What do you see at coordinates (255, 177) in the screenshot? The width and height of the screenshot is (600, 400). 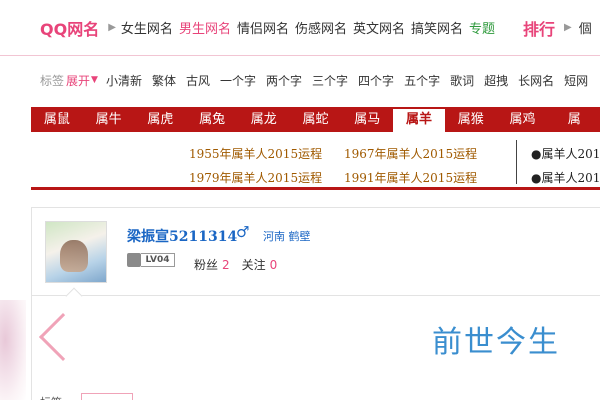 I see `year-link: 1979年属羊人2015运程` at bounding box center [255, 177].